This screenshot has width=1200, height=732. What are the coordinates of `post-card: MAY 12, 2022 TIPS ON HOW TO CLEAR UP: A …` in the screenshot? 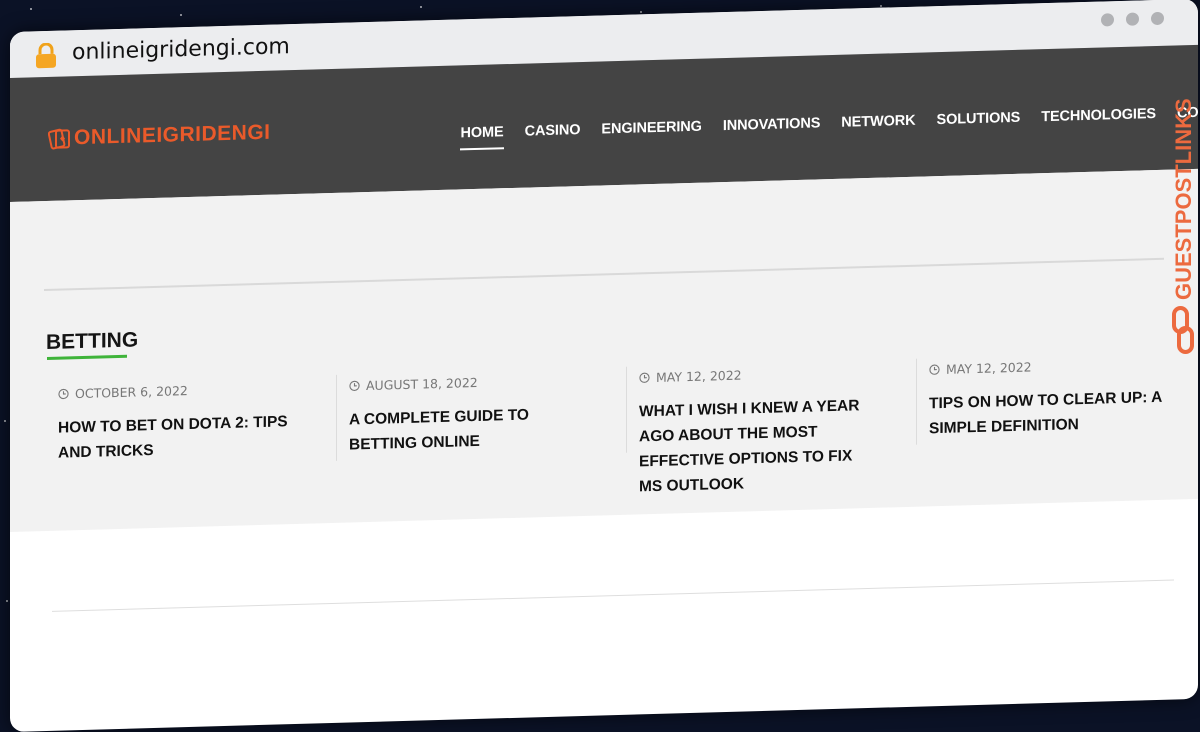 It's located at (1057, 397).